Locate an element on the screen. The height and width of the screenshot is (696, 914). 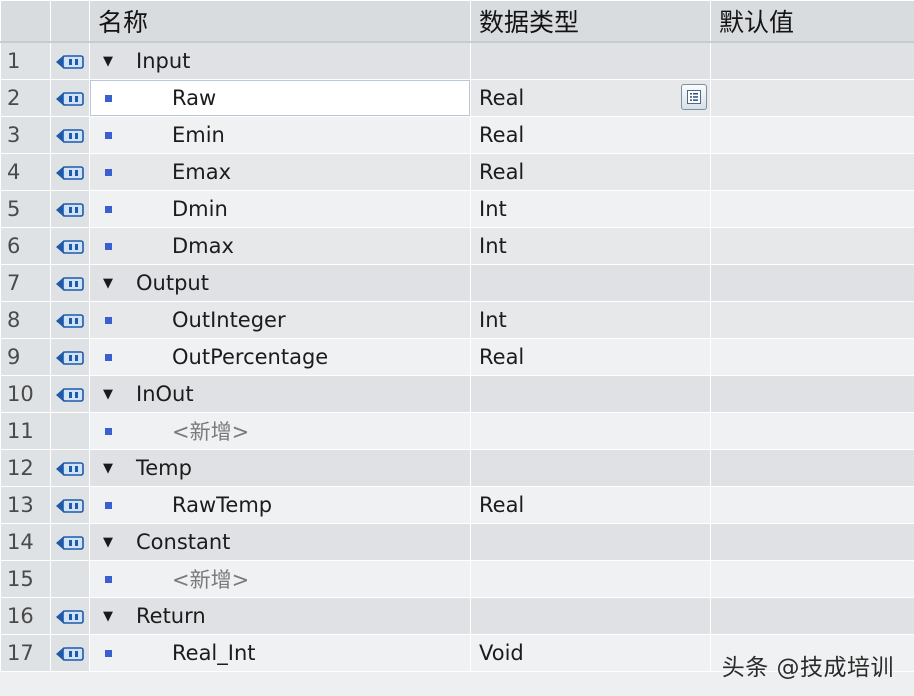
name-cell: ▼ Return is located at coordinates (280, 616).